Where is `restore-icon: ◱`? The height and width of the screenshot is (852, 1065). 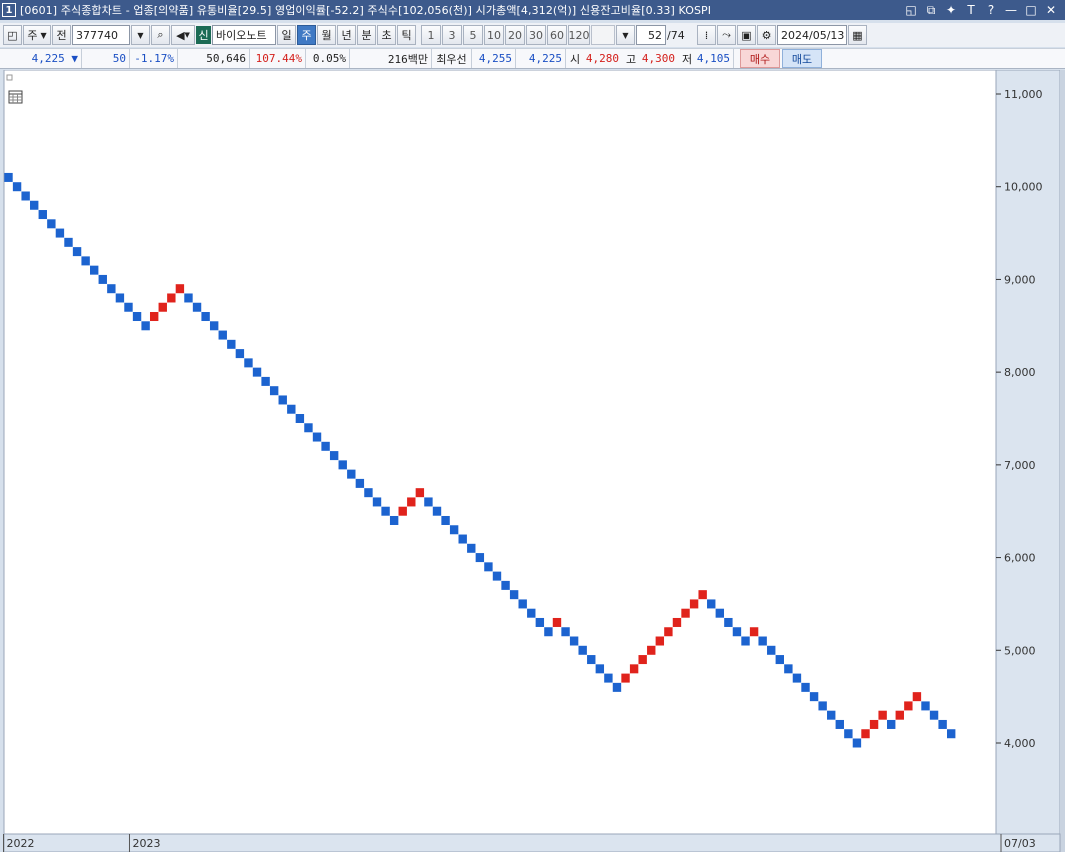 restore-icon: ◱ is located at coordinates (911, 10).